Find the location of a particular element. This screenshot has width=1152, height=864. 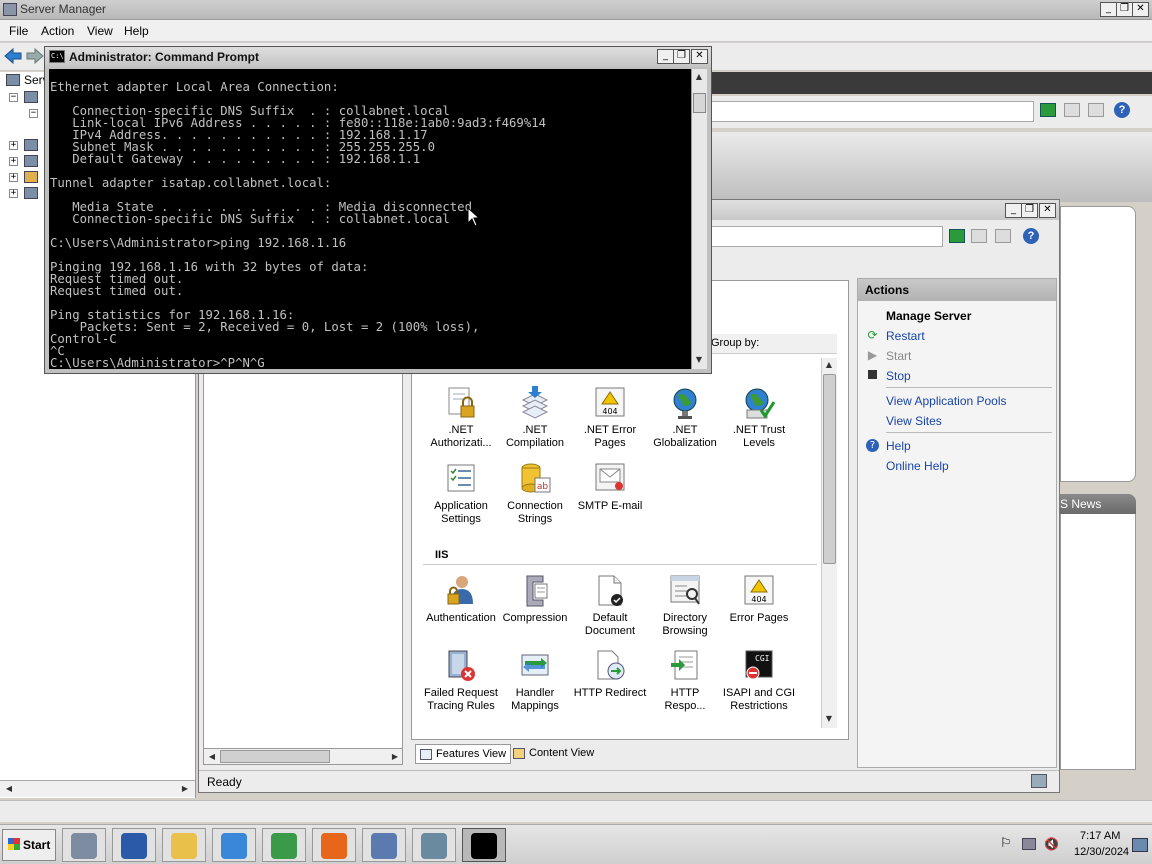

iis-refresh-icon is located at coordinates (957, 236).